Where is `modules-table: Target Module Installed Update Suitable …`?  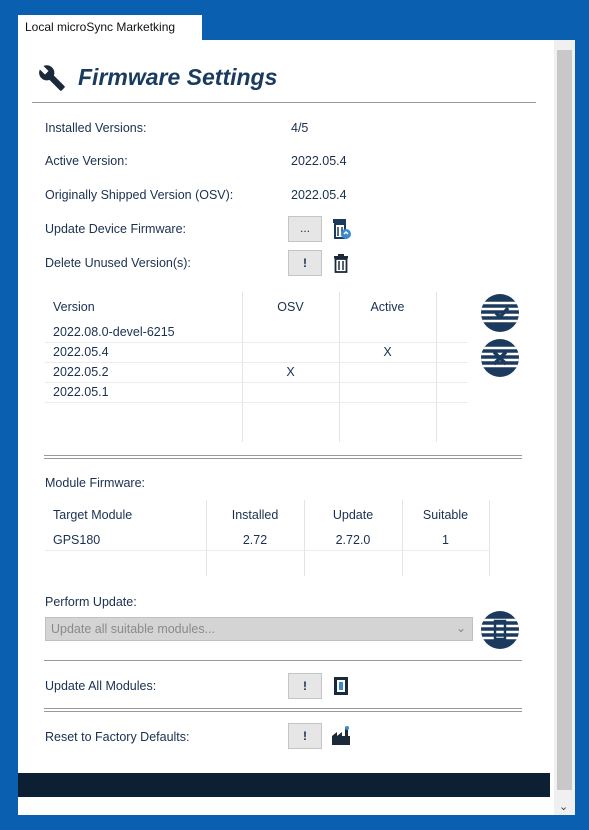 modules-table: Target Module Installed Update Suitable … is located at coordinates (283, 538).